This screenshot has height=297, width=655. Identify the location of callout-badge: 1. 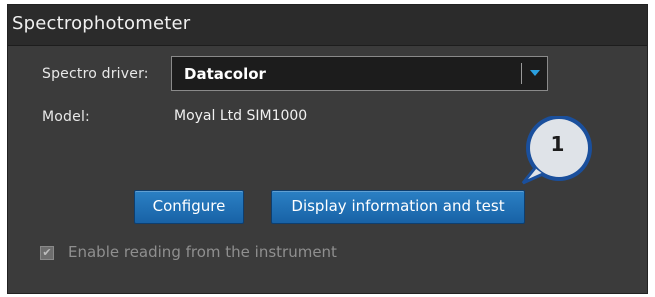
(557, 150).